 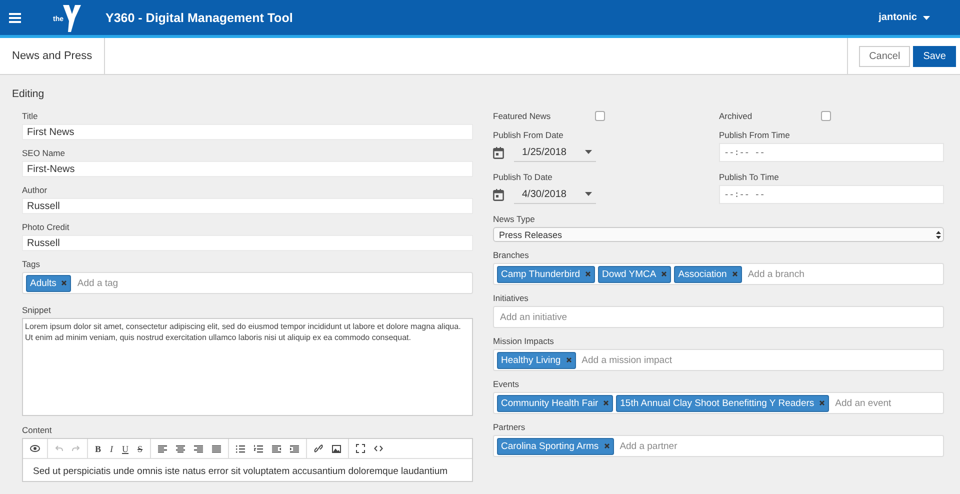 What do you see at coordinates (247, 132) in the screenshot?
I see `text-field: First News` at bounding box center [247, 132].